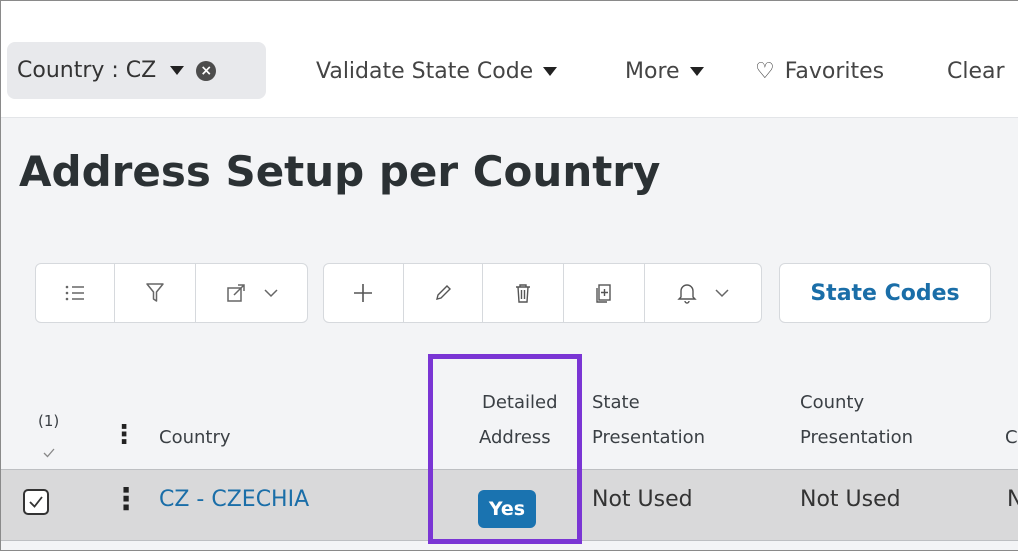  I want to click on country-link: CZ - CZECHIA, so click(234, 499).